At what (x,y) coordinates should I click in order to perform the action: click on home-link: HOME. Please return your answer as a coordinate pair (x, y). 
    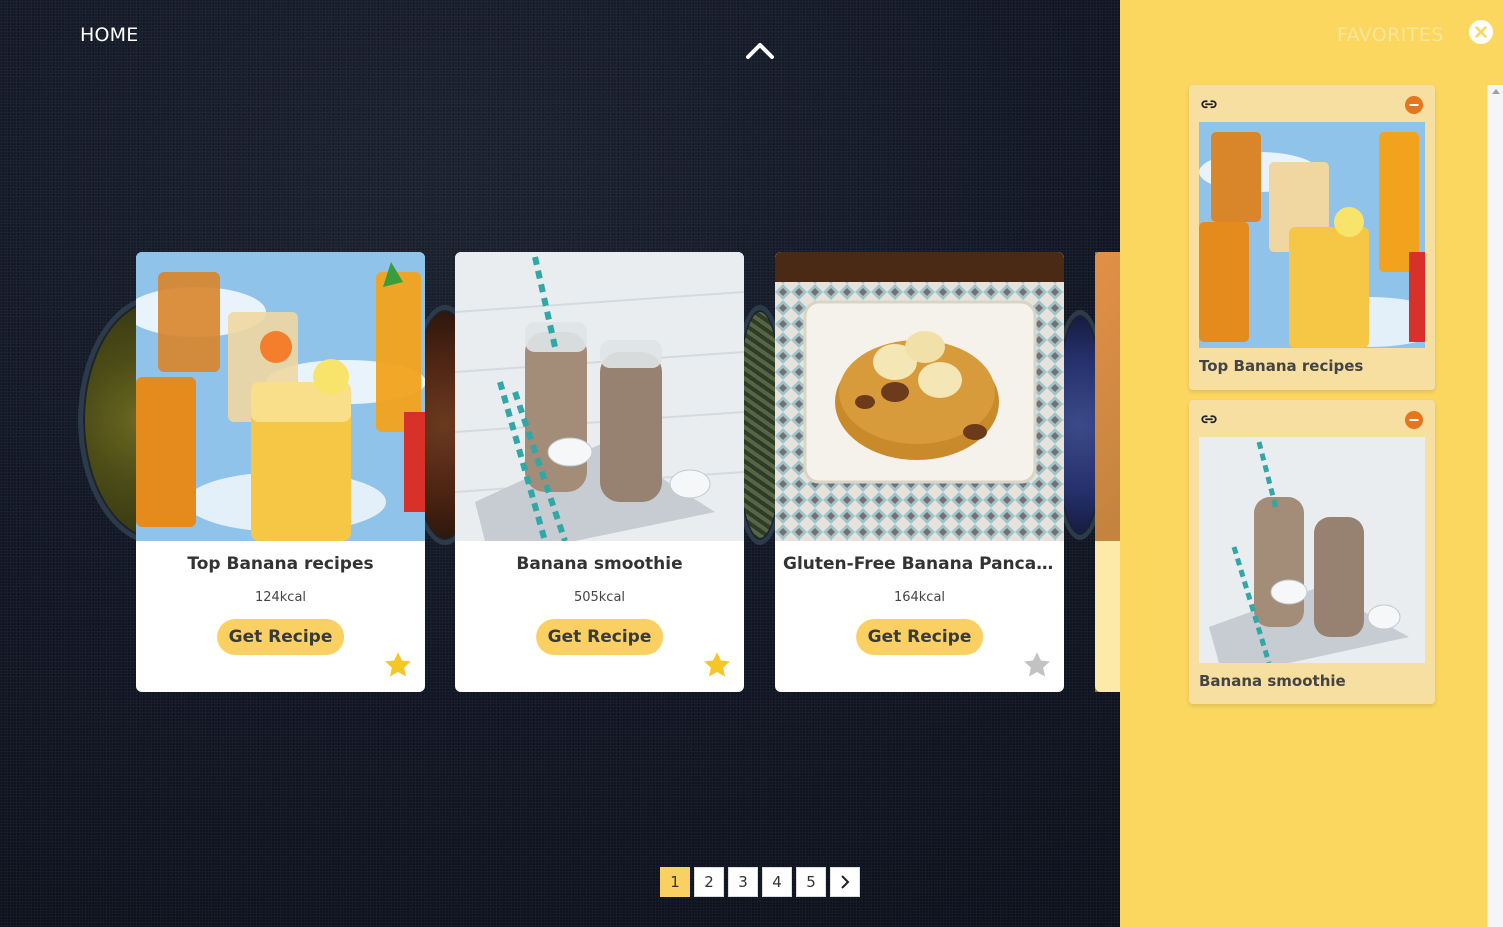
    Looking at the image, I should click on (109, 35).